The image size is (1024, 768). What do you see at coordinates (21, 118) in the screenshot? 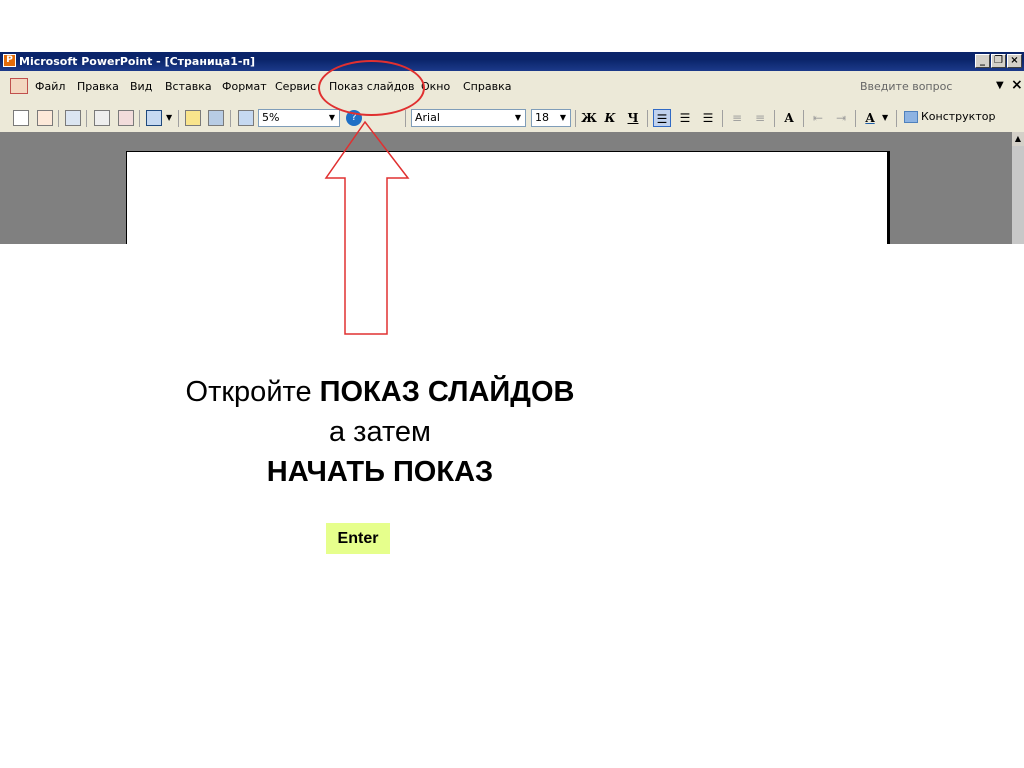
I see `new-document-icon` at bounding box center [21, 118].